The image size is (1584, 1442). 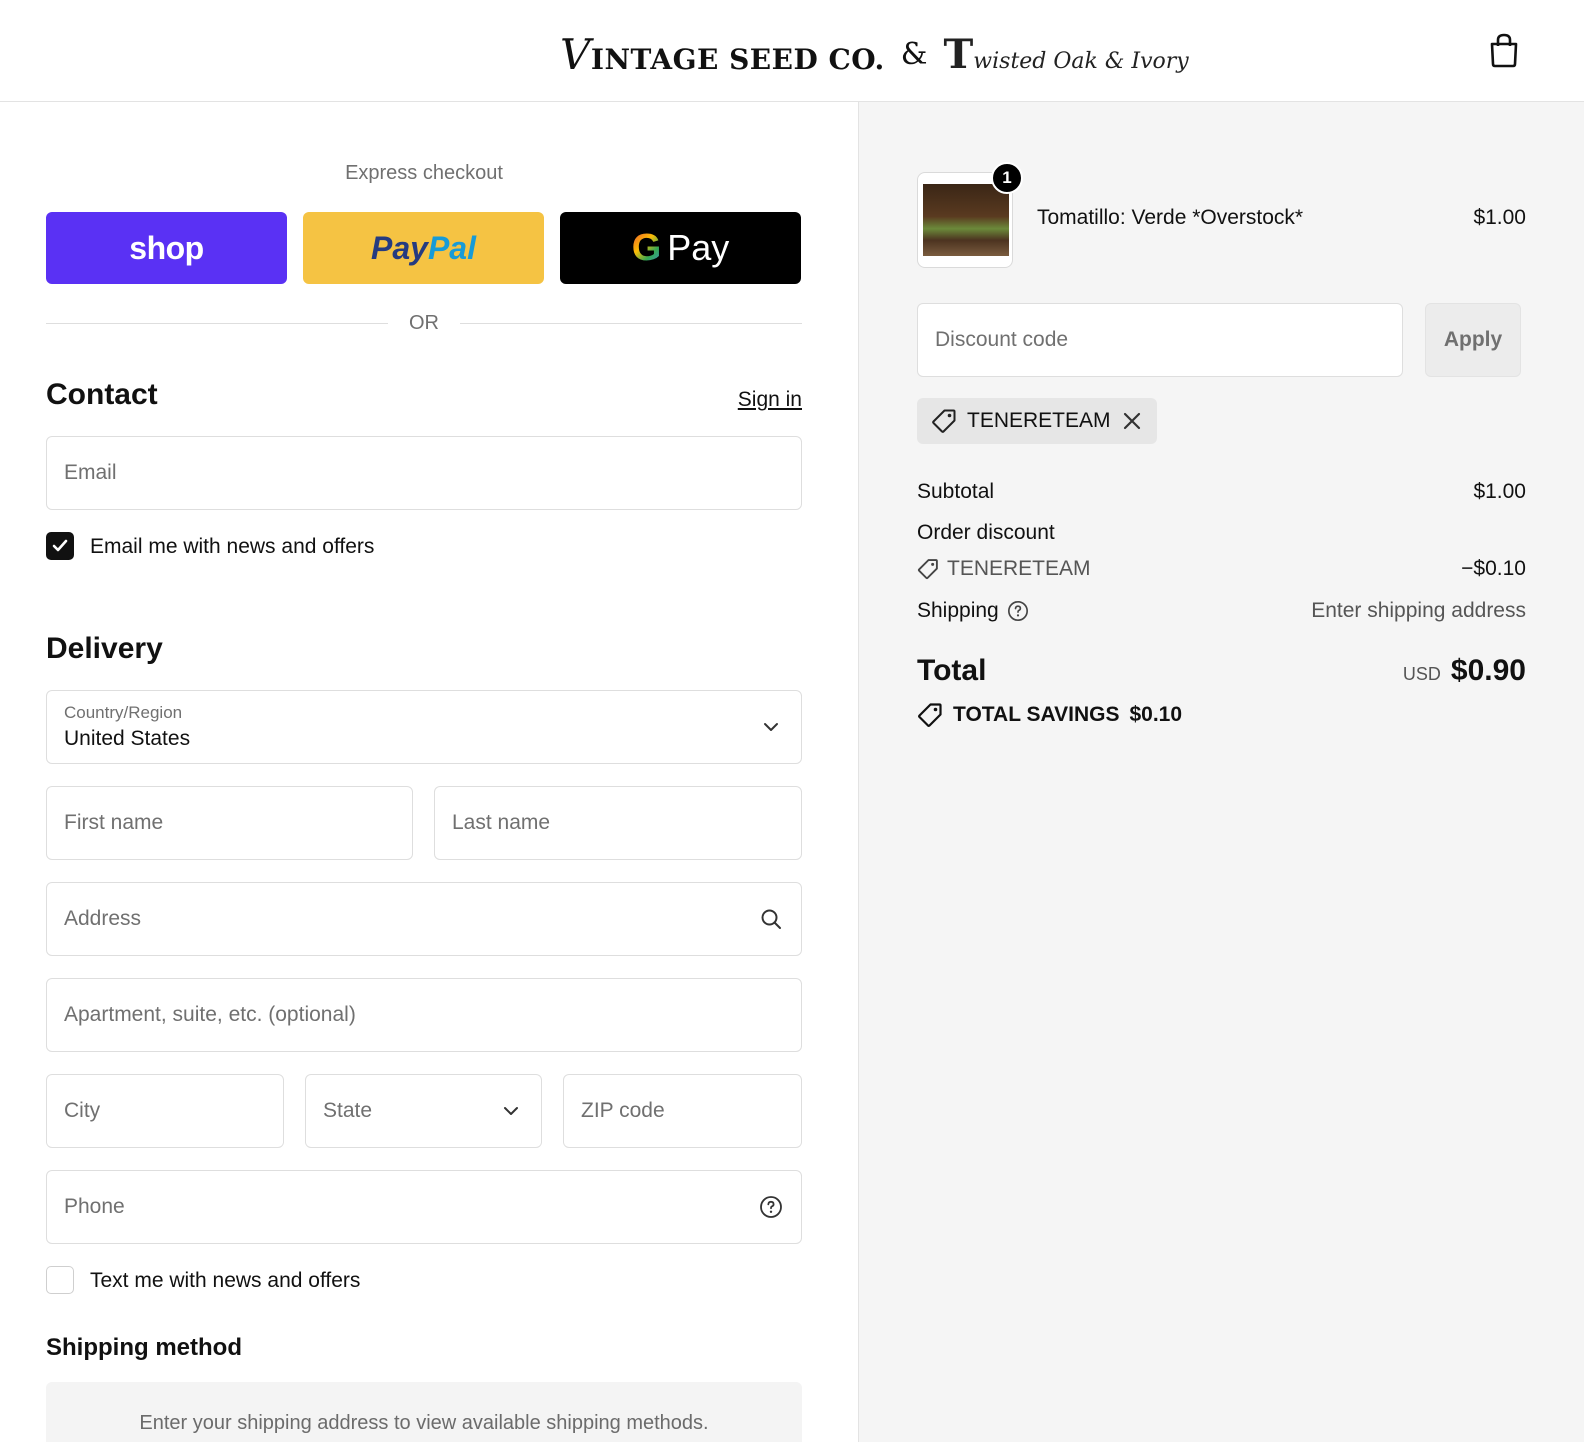 What do you see at coordinates (225, 1280) in the screenshot?
I see `sms-optin-label: Text me with news and offers` at bounding box center [225, 1280].